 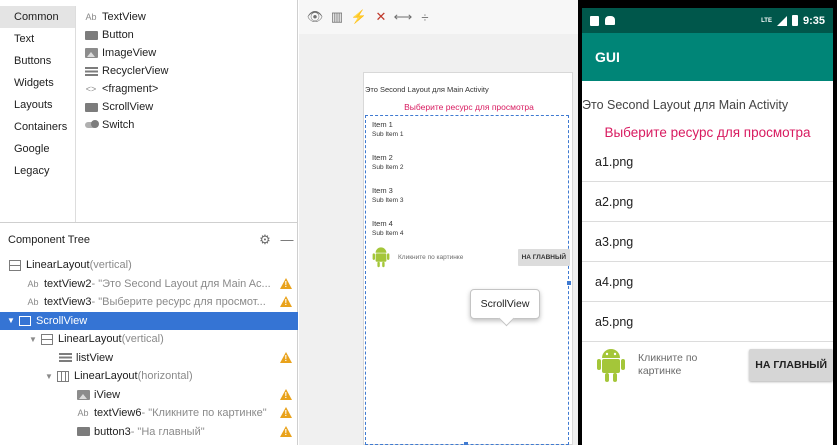 What do you see at coordinates (37, 17) in the screenshot?
I see `palette-category-common: Common` at bounding box center [37, 17].